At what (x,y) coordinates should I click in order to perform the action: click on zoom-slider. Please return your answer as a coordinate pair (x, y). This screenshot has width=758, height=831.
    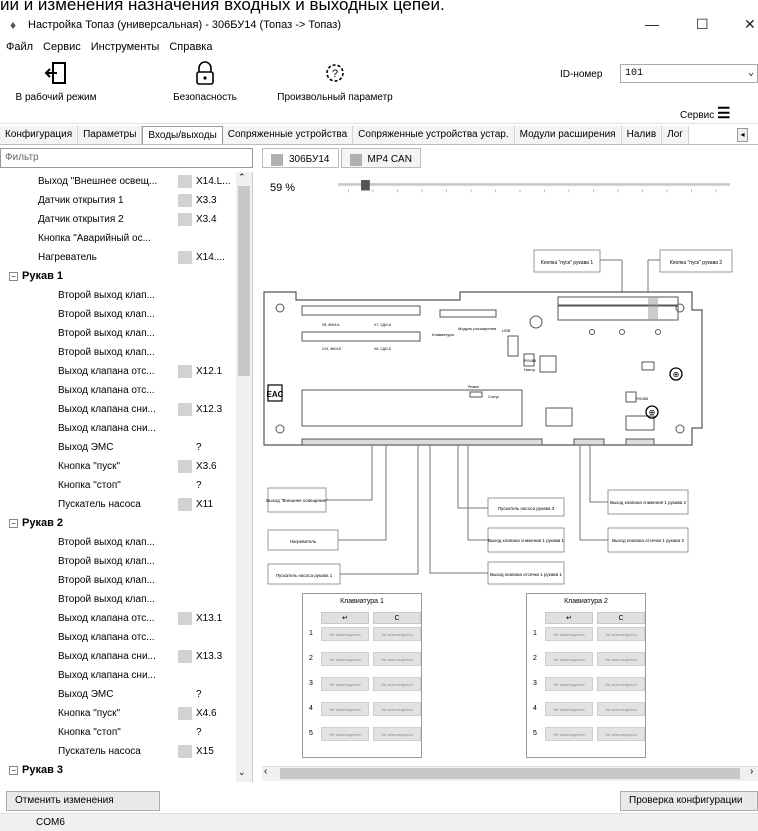
    Looking at the image, I should click on (534, 187).